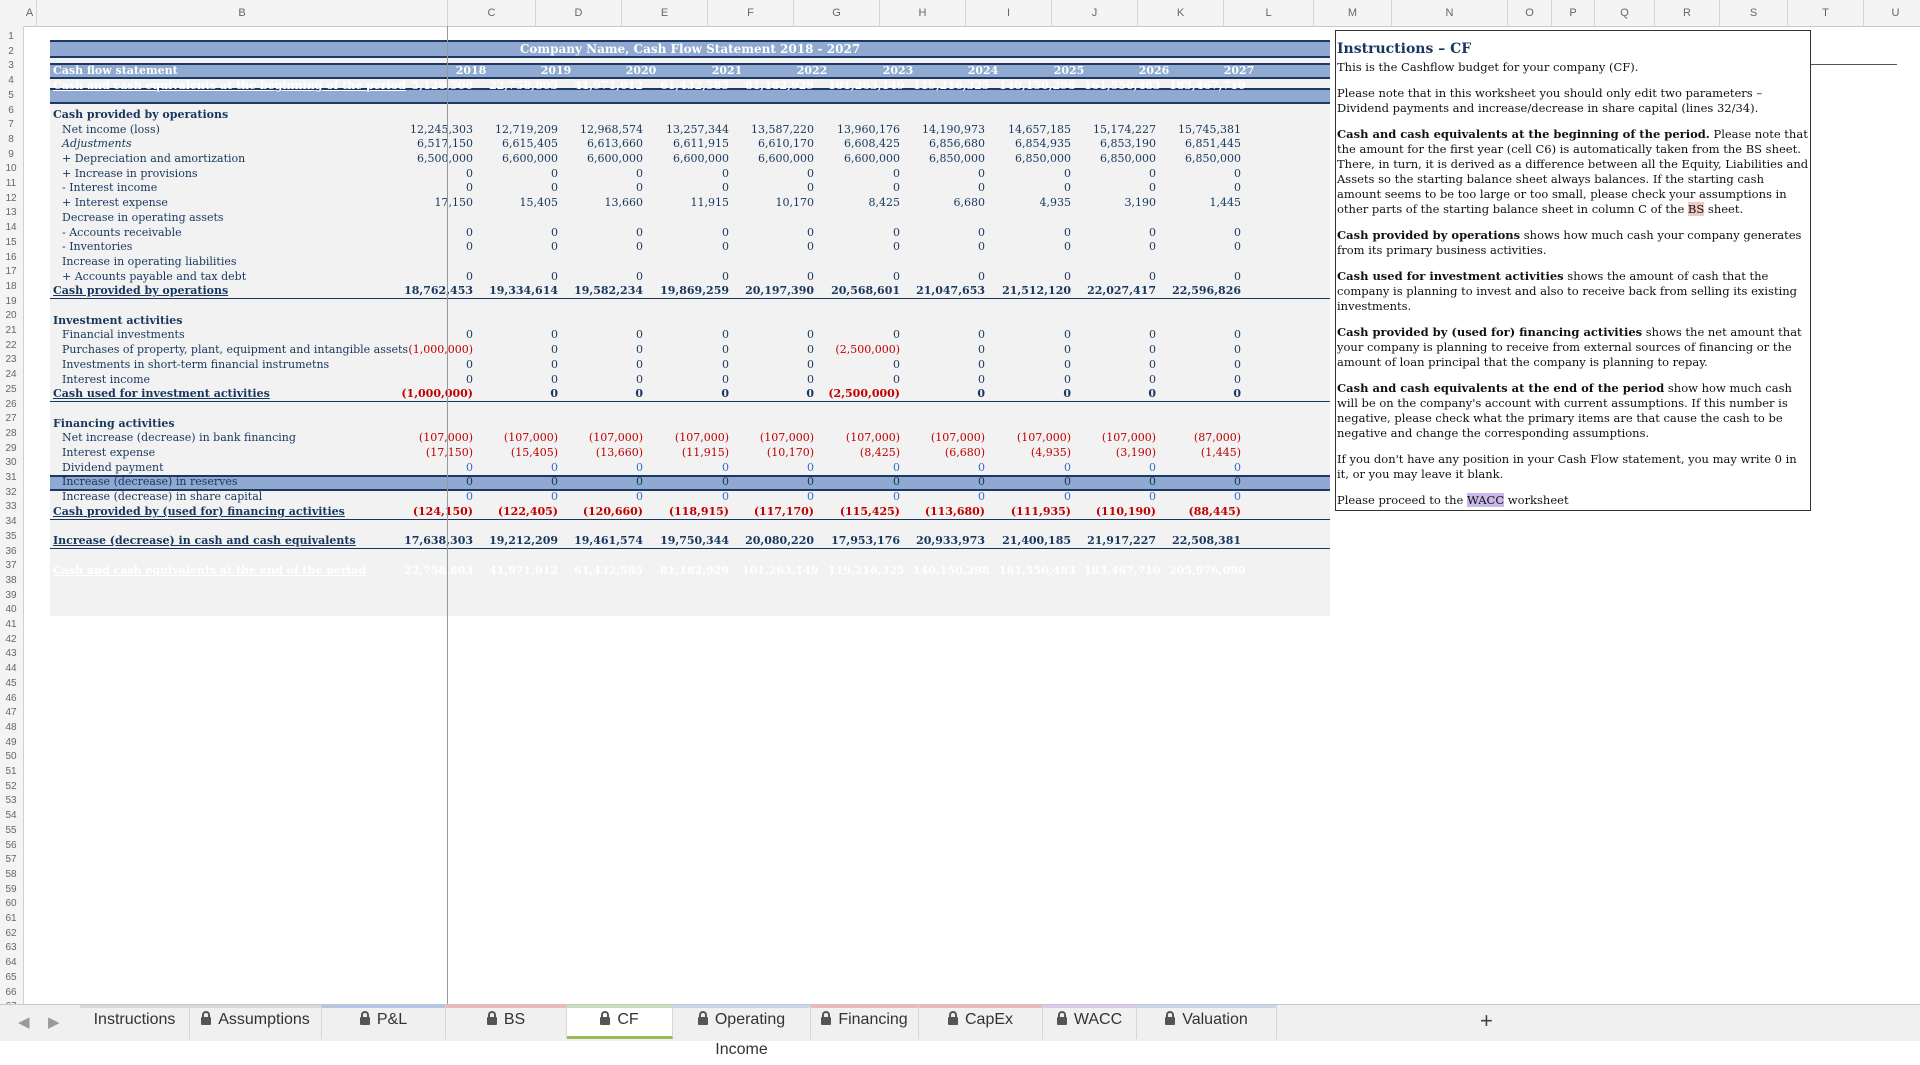 Image resolution: width=1920 pixels, height=1065 pixels. Describe the element at coordinates (1573, 13) in the screenshot. I see `column-header-p: P` at that location.